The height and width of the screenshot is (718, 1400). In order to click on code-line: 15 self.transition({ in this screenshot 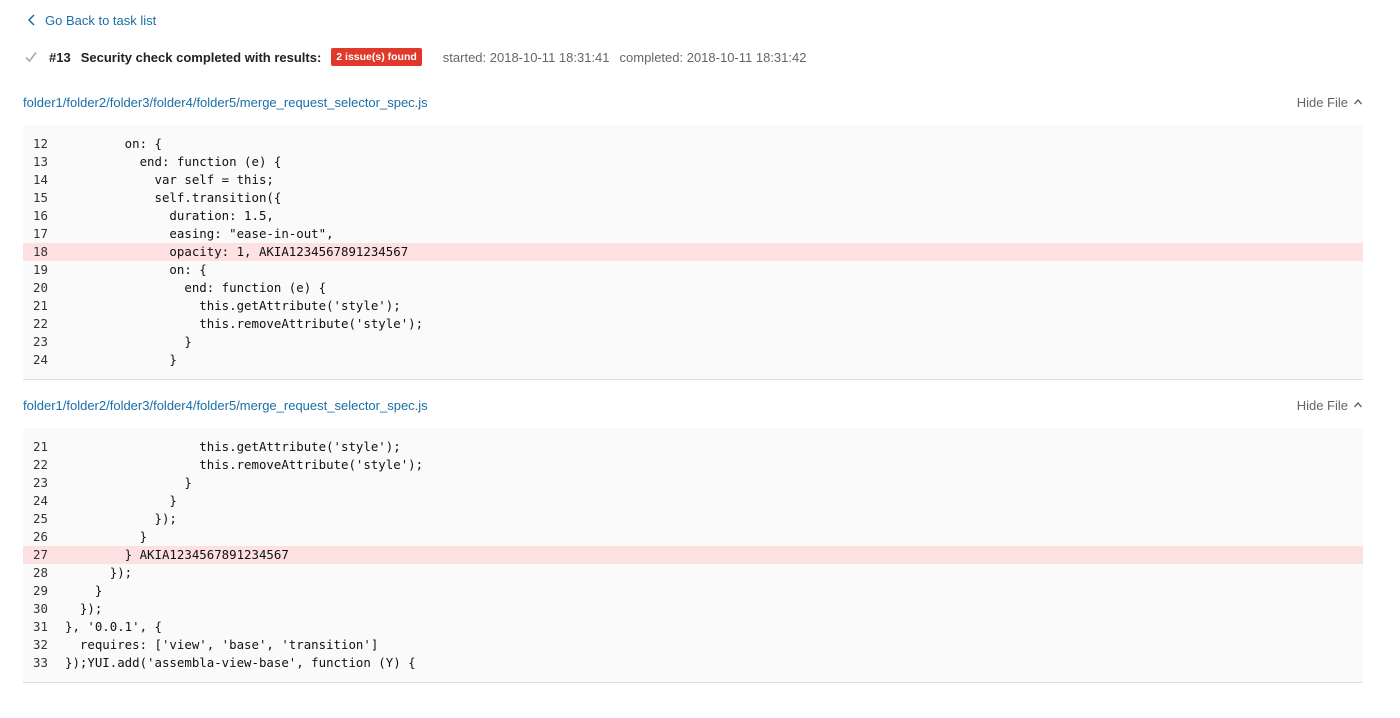, I will do `click(693, 198)`.